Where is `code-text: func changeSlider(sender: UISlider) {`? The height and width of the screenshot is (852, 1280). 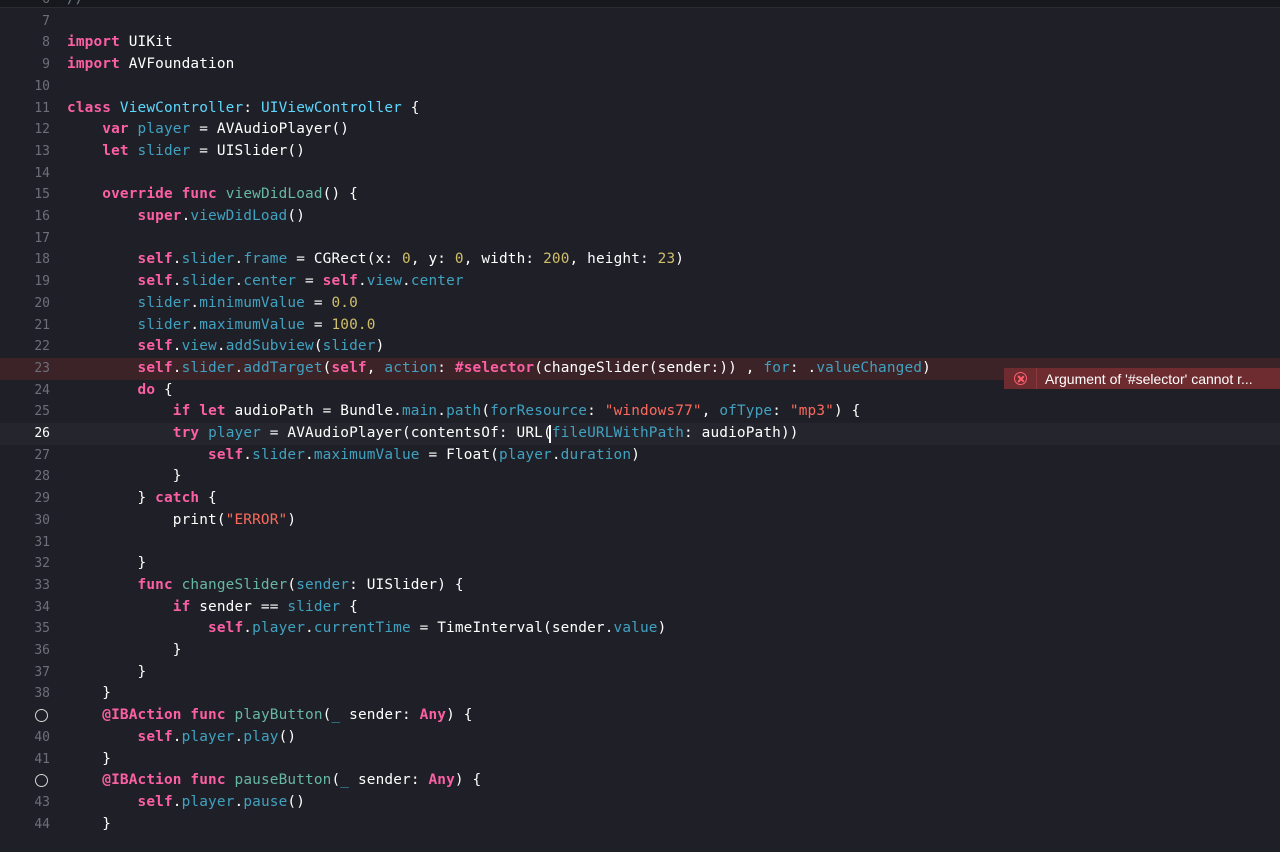 code-text: func changeSlider(sender: UISlider) { is located at coordinates (265, 586).